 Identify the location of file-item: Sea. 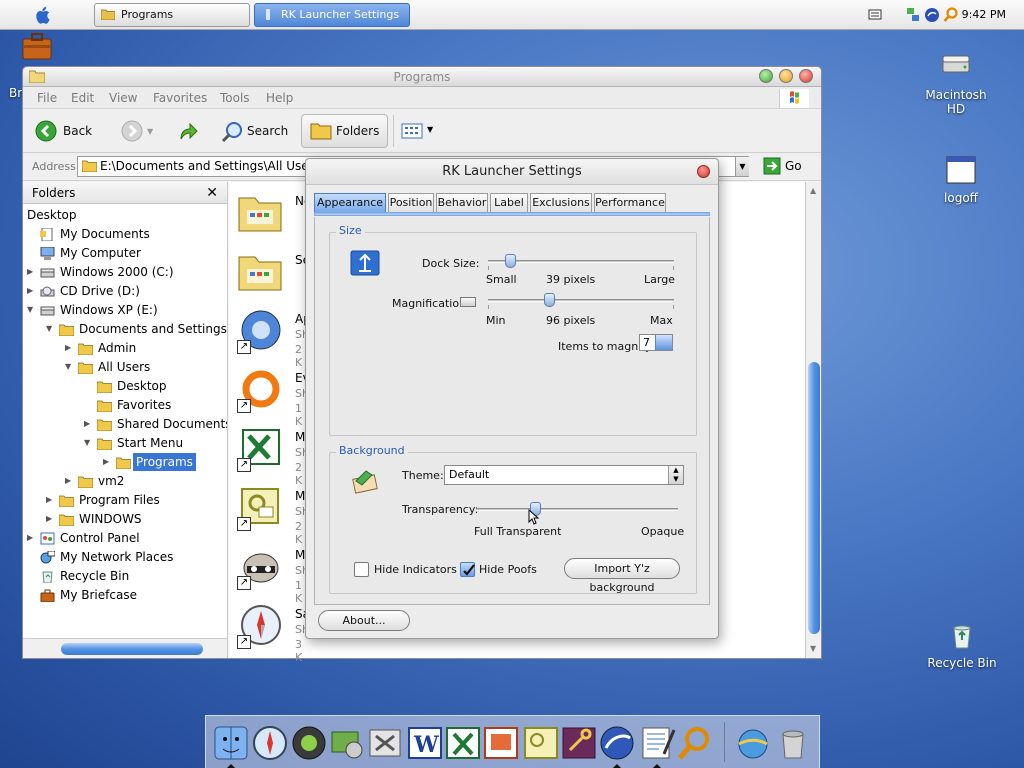
(277, 272).